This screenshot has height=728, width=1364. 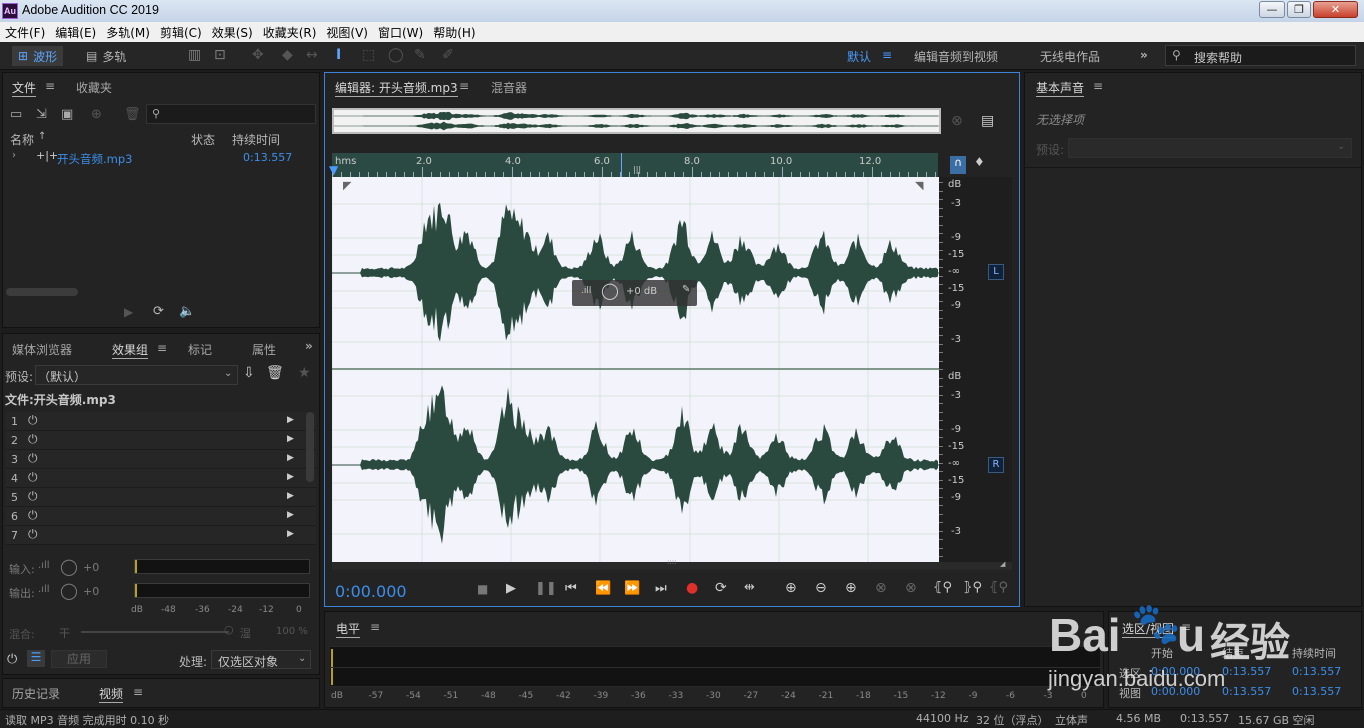 What do you see at coordinates (25, 32) in the screenshot?
I see `menu-file: 文件(F)` at bounding box center [25, 32].